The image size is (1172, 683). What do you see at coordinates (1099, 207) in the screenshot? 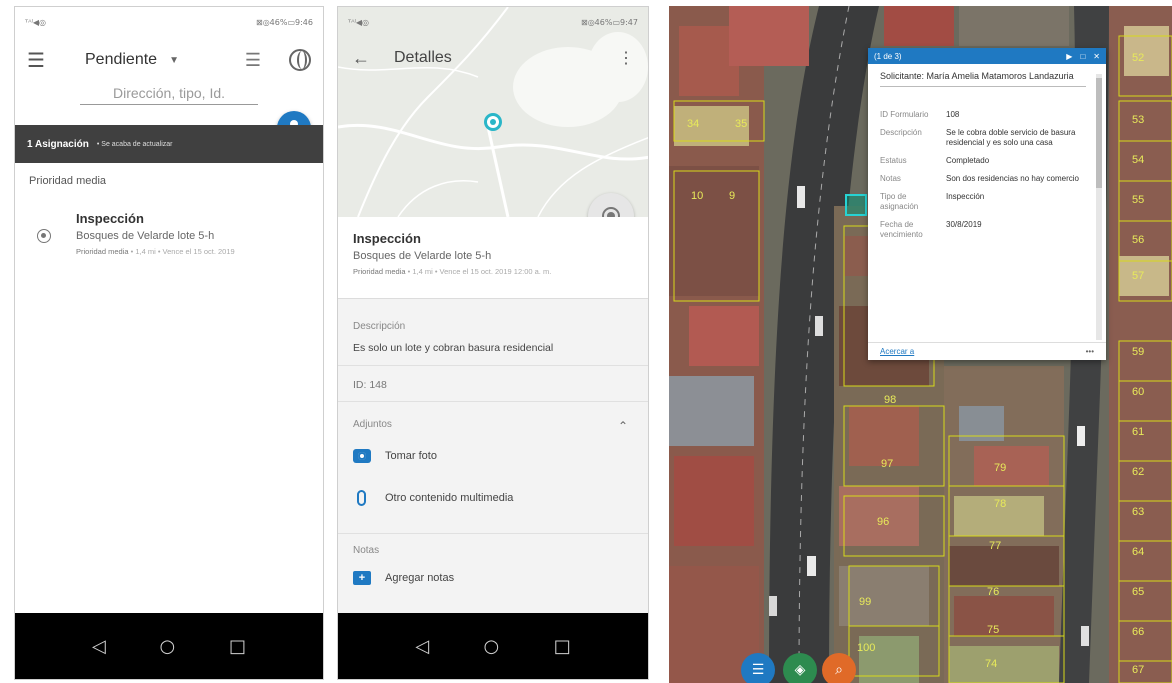
I see `popup-scrollbar` at bounding box center [1099, 207].